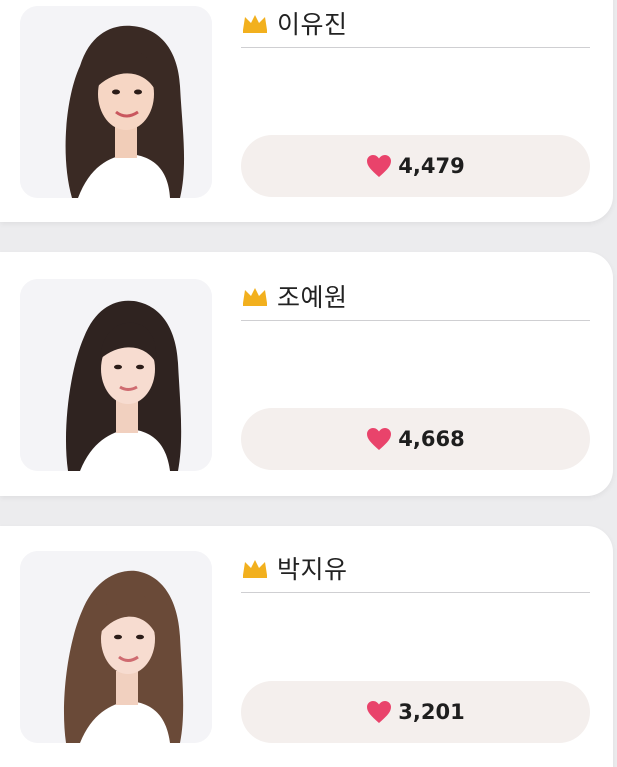 The height and width of the screenshot is (767, 617). I want to click on candidate-name: 조예원, so click(312, 297).